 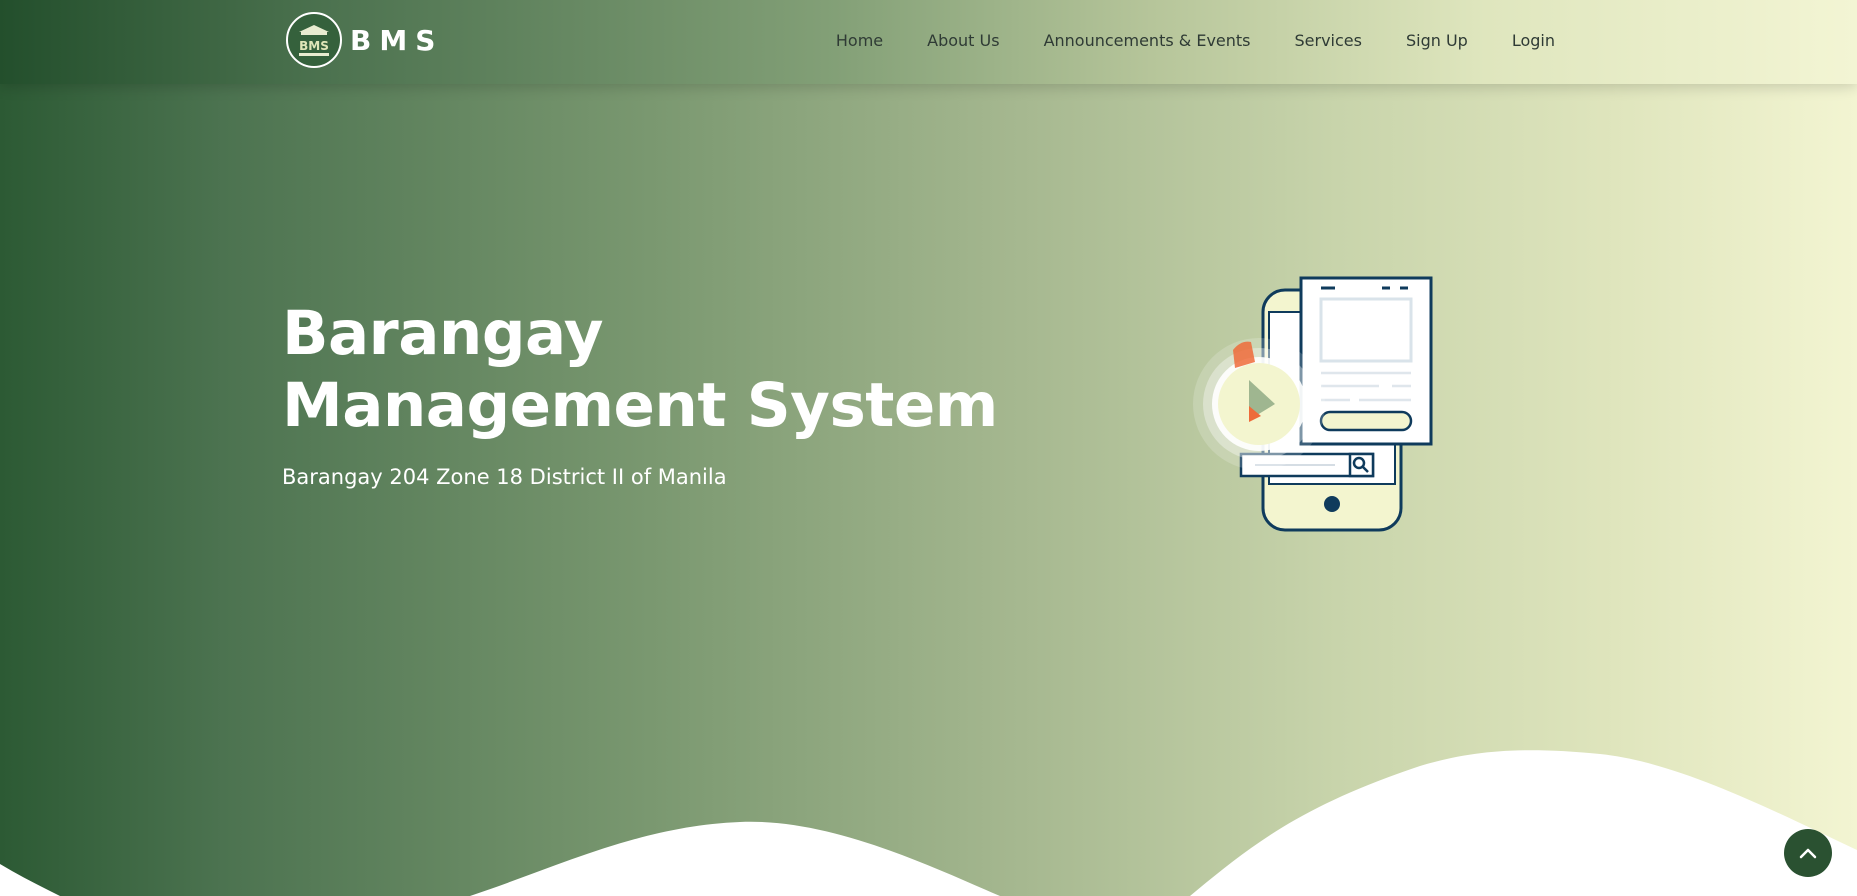 I want to click on phone-home-button, so click(x=1332, y=504).